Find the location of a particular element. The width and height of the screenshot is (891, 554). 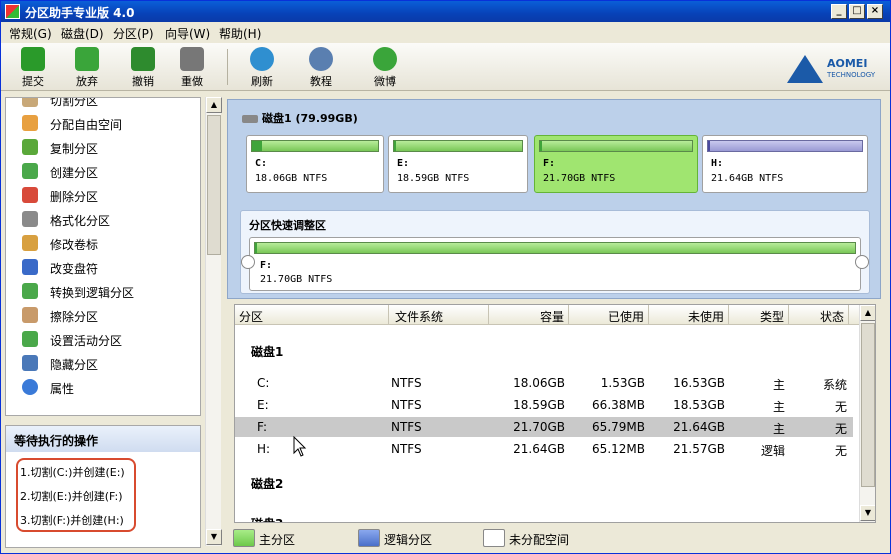

tutorial-button: 教程 is located at coordinates (321, 68).